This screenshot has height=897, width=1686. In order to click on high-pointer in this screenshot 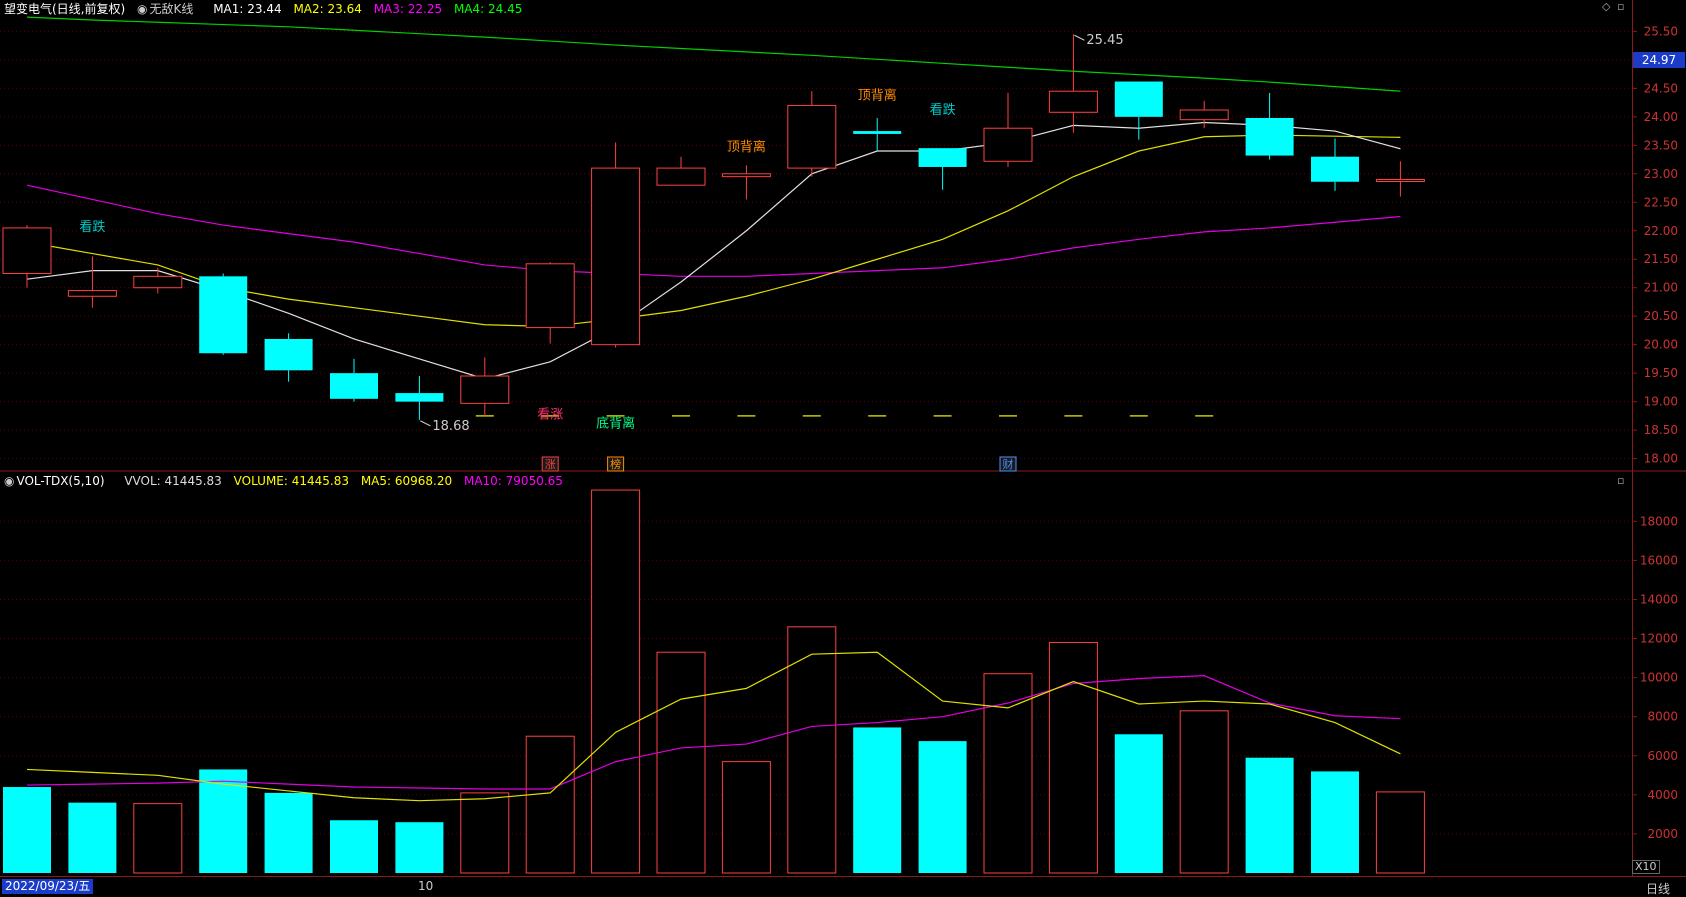, I will do `click(1079, 37)`.